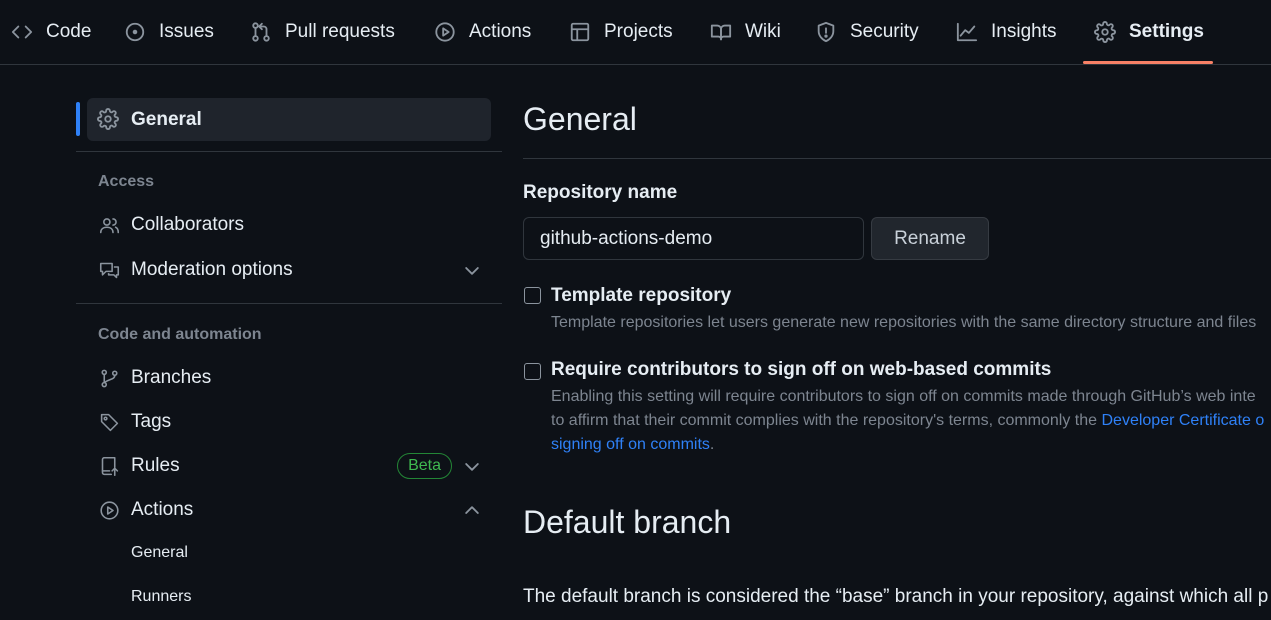  I want to click on repo-name-input, so click(693, 238).